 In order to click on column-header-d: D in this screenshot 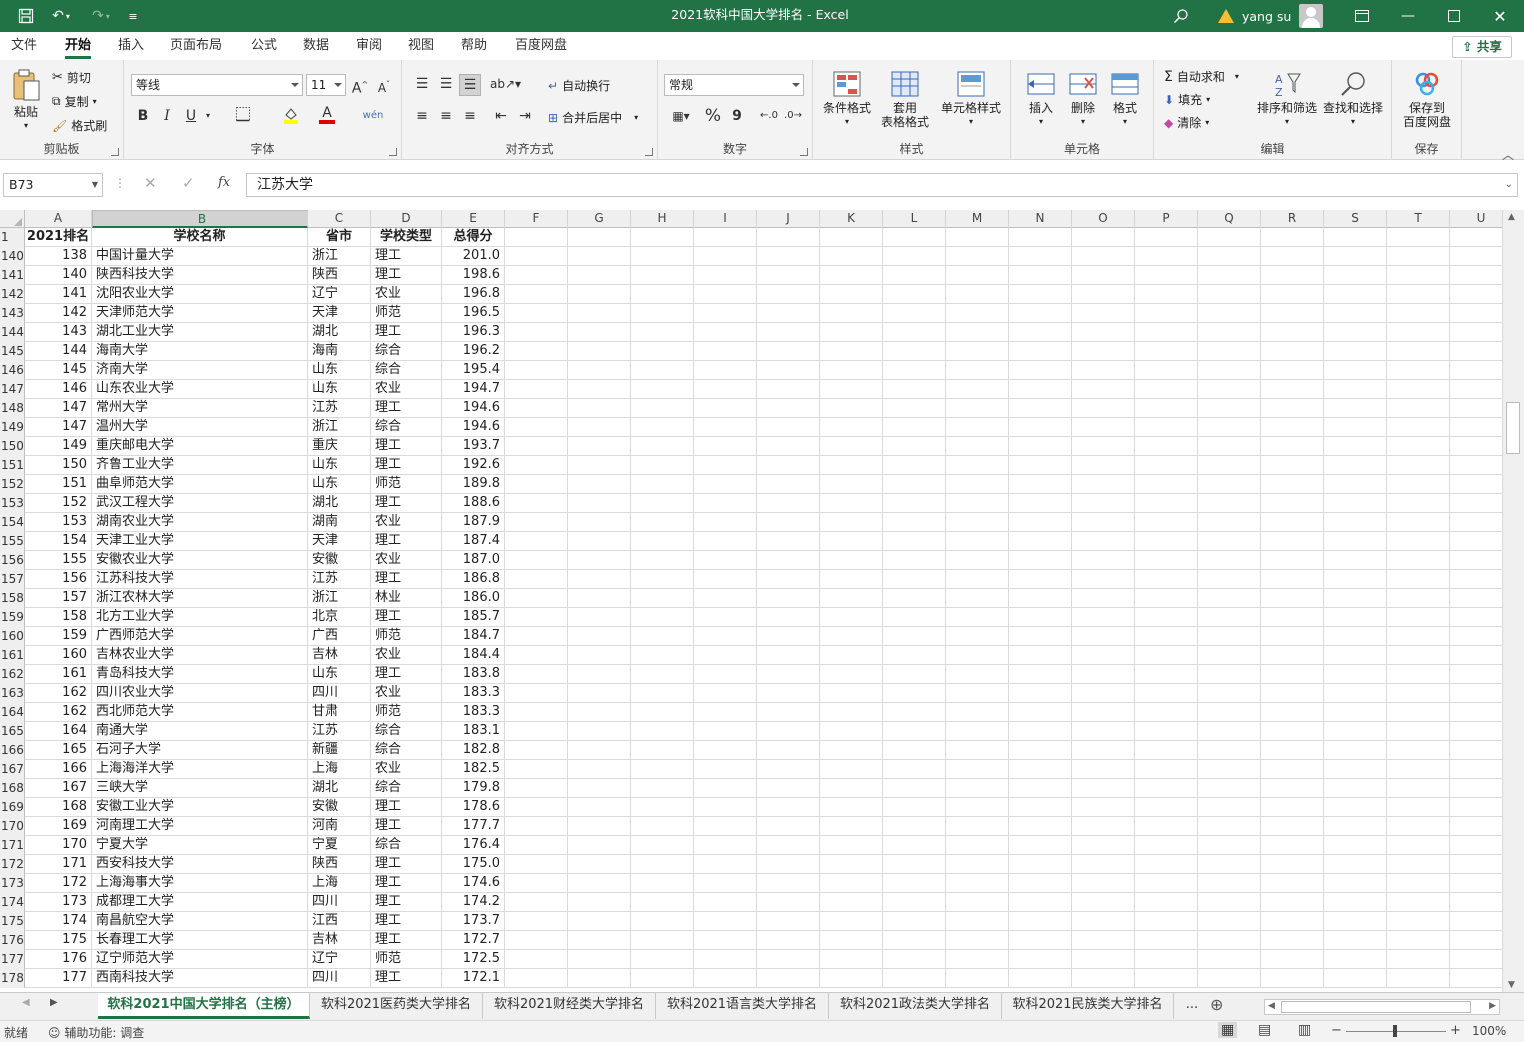, I will do `click(406, 219)`.